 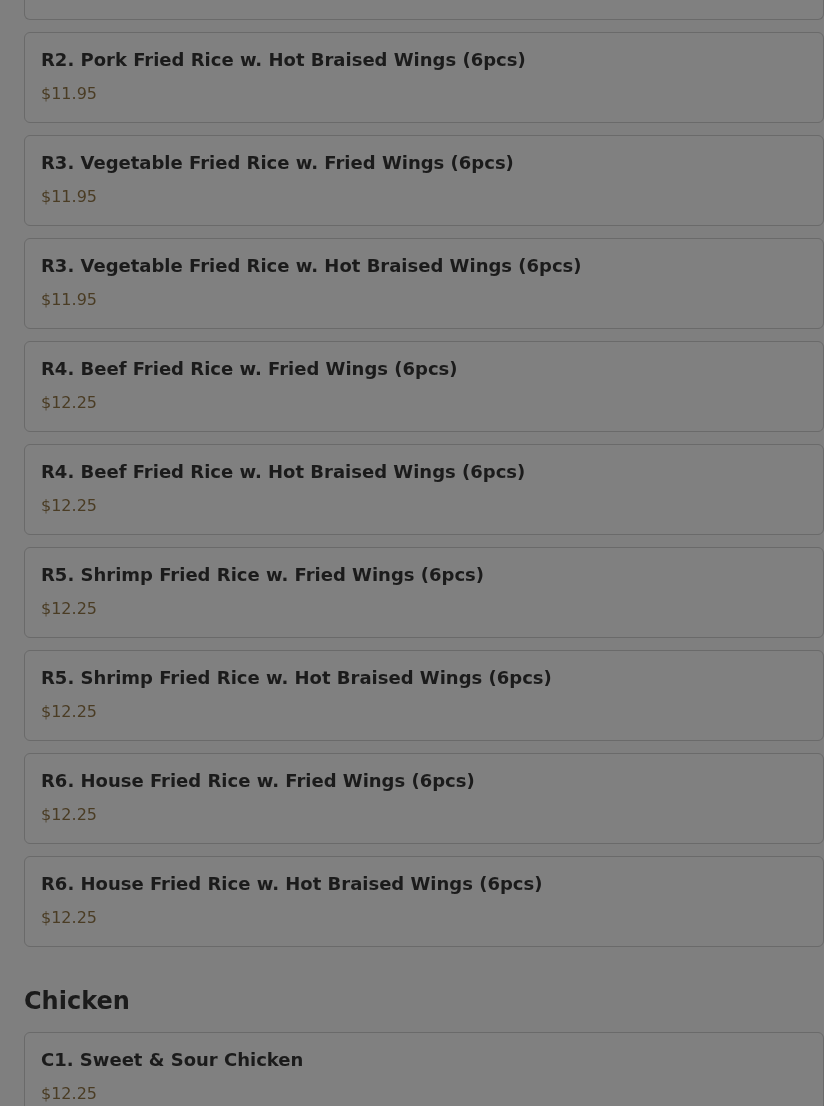 What do you see at coordinates (424, 695) in the screenshot?
I see `menu-item-card: R5. Shrimp Fried Rice w. Hot Braised Wings (6pcs) $12.25` at bounding box center [424, 695].